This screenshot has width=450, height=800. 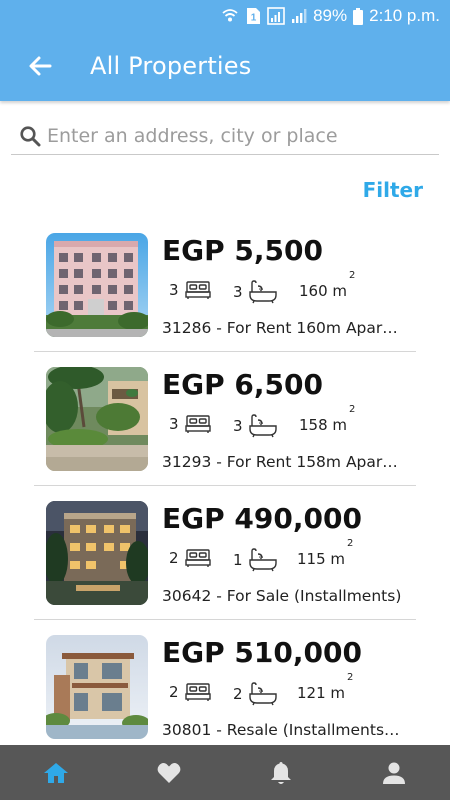 I want to click on property-description: 30642 - For Sale (Installments), so click(x=282, y=596).